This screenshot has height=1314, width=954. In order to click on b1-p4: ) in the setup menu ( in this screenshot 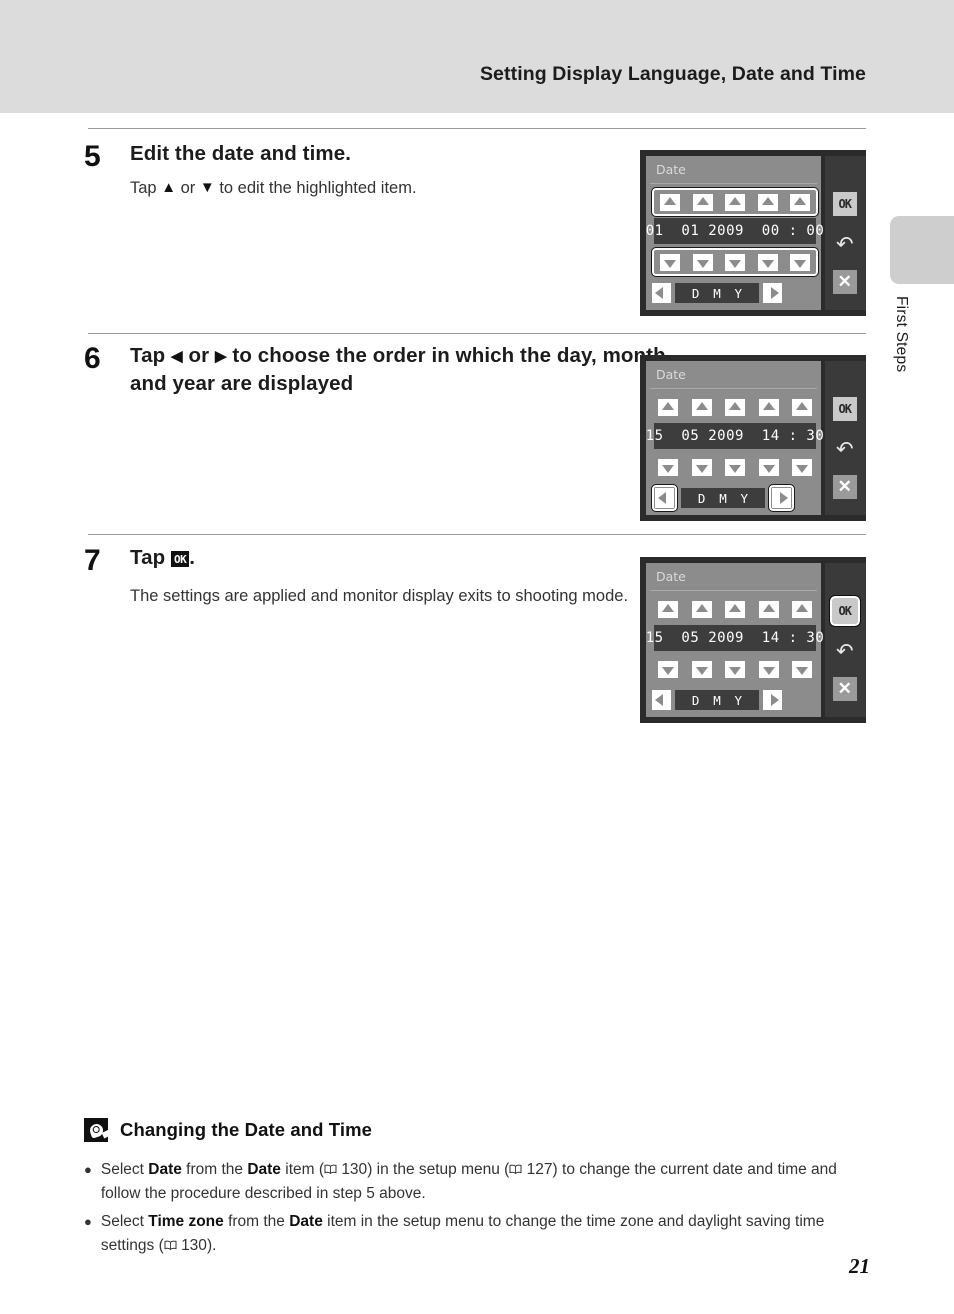, I will do `click(438, 1169)`.